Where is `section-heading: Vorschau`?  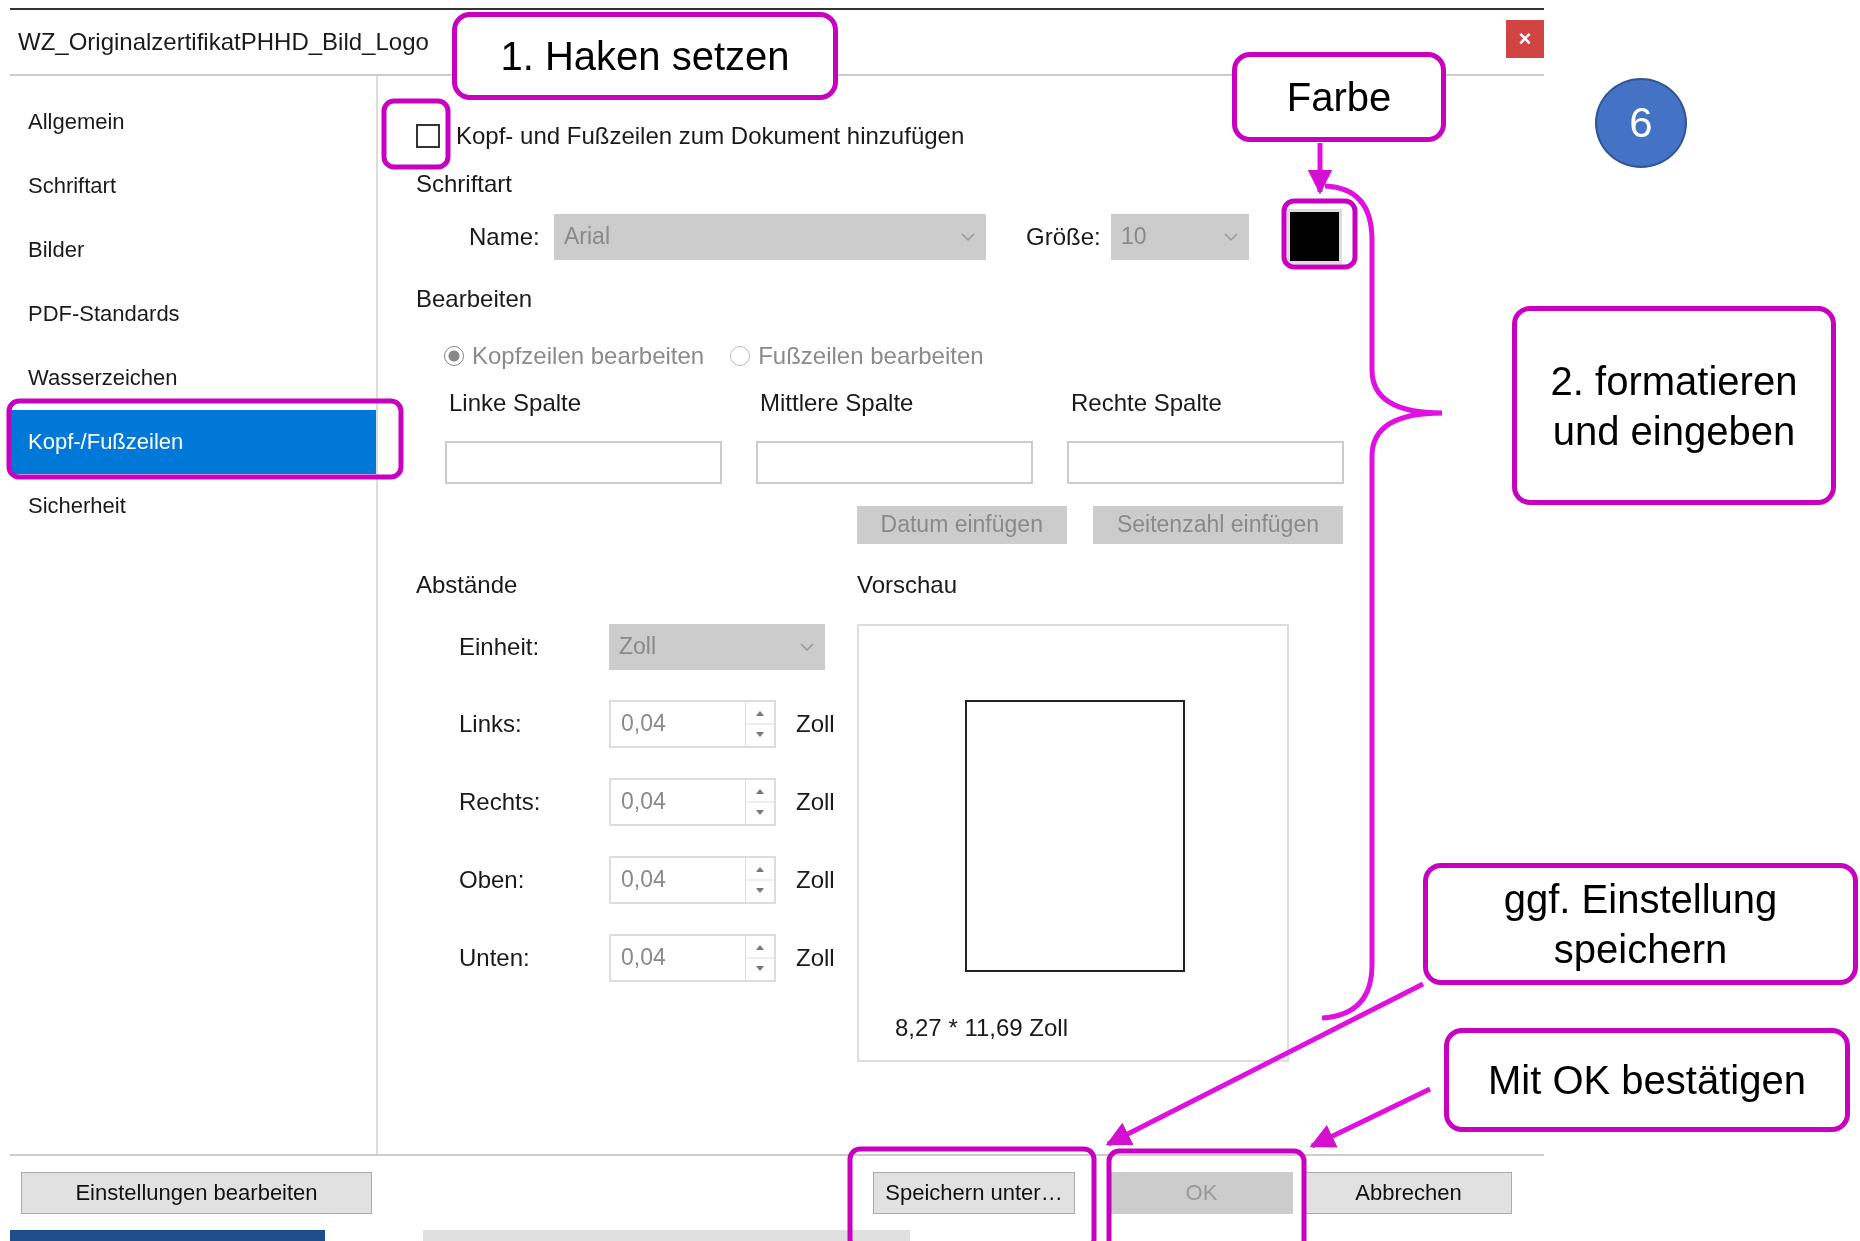 section-heading: Vorschau is located at coordinates (907, 584).